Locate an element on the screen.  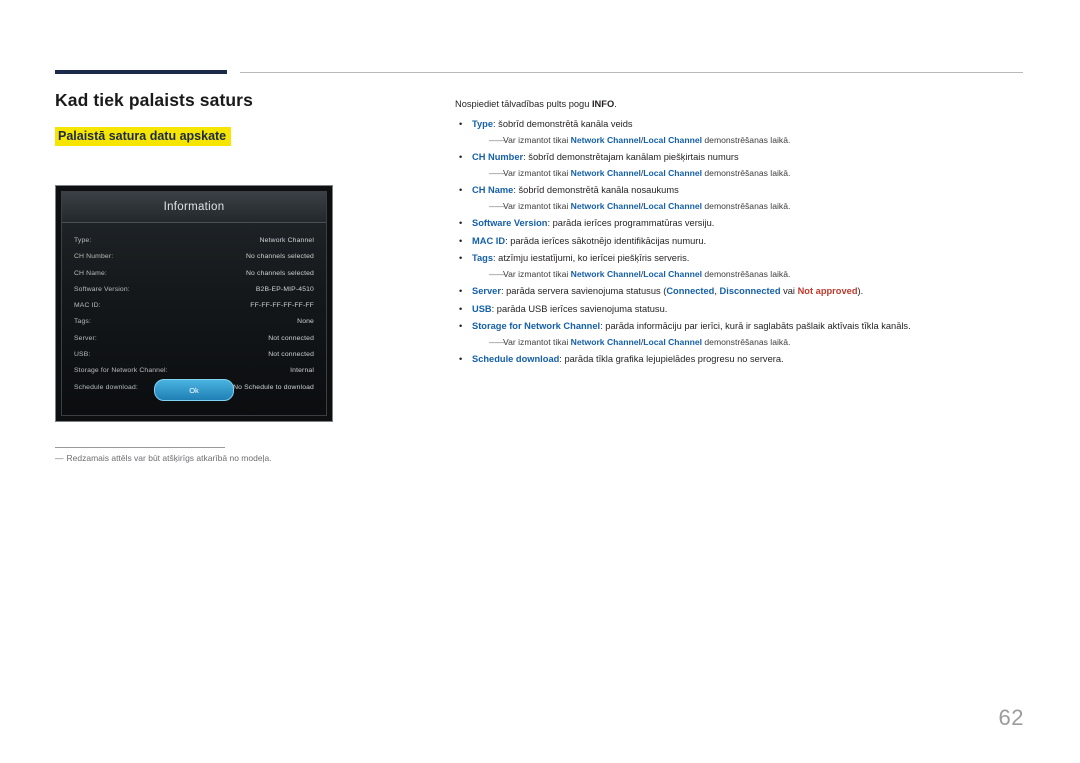
term-desc: : parāda servera savienojuma statusus ( is located at coordinates (583, 291).